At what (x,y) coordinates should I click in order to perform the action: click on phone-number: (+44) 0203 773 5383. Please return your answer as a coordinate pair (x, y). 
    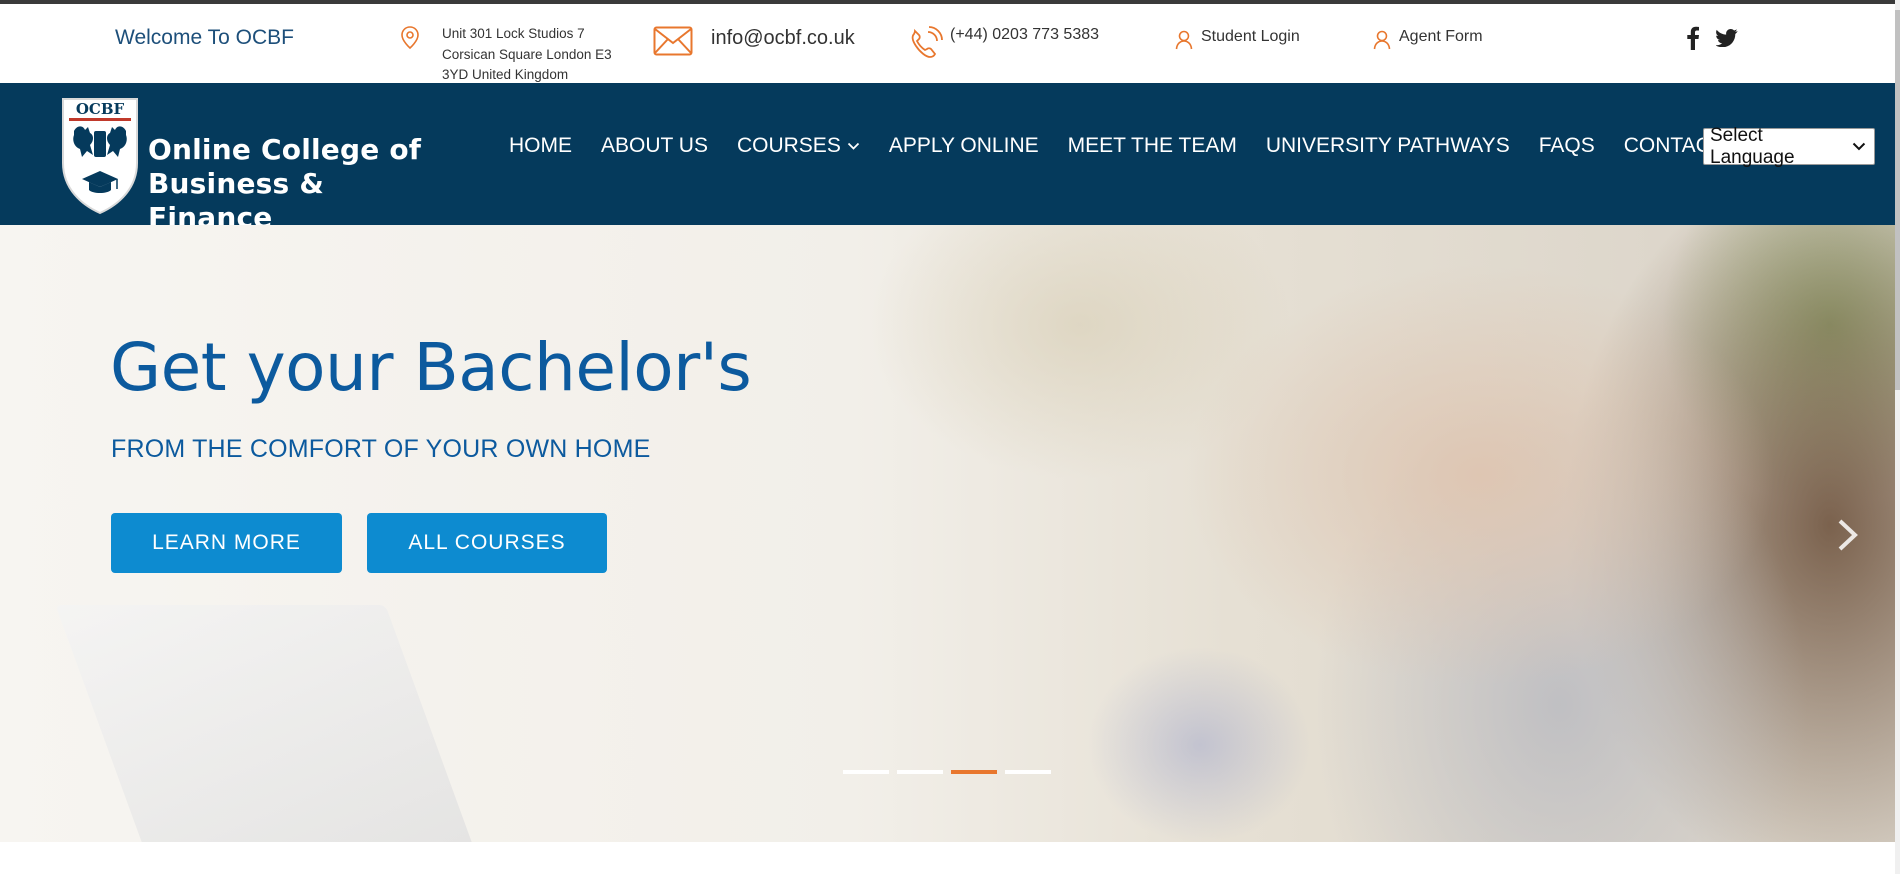
    Looking at the image, I should click on (1024, 35).